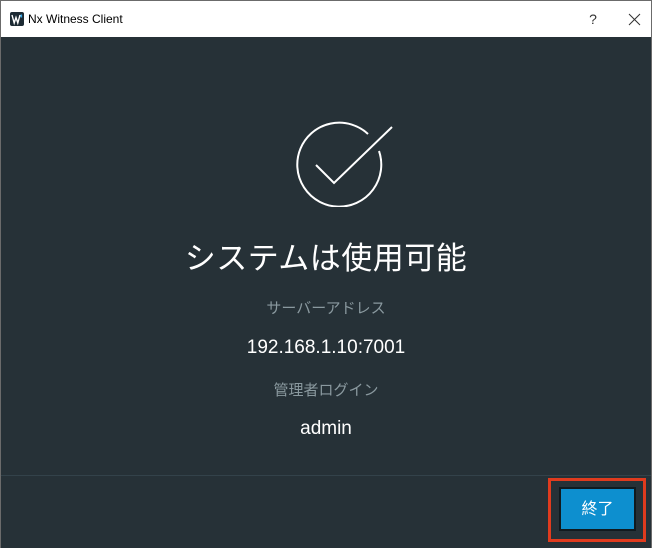  I want to click on finish-button: 終了, so click(597, 509).